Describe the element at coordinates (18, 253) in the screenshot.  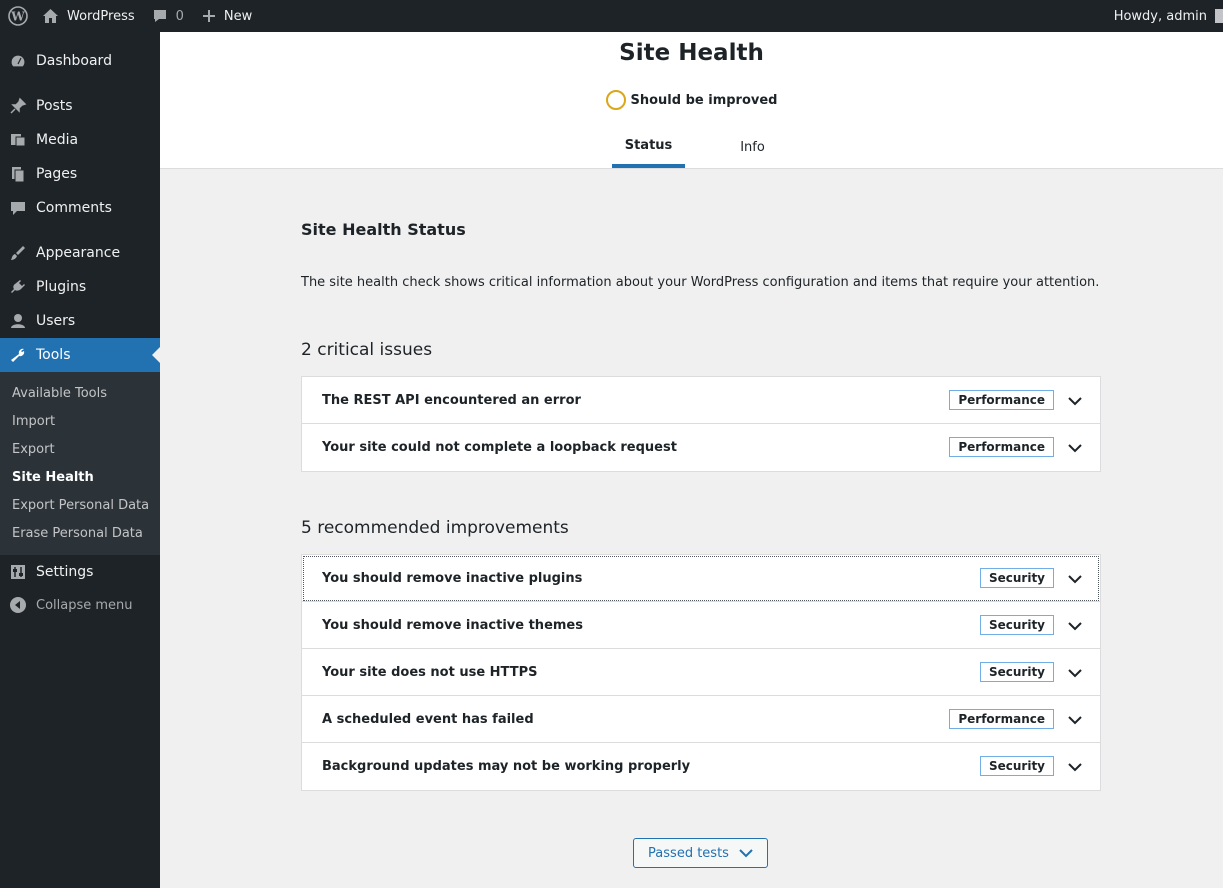
I see `brush-icon` at that location.